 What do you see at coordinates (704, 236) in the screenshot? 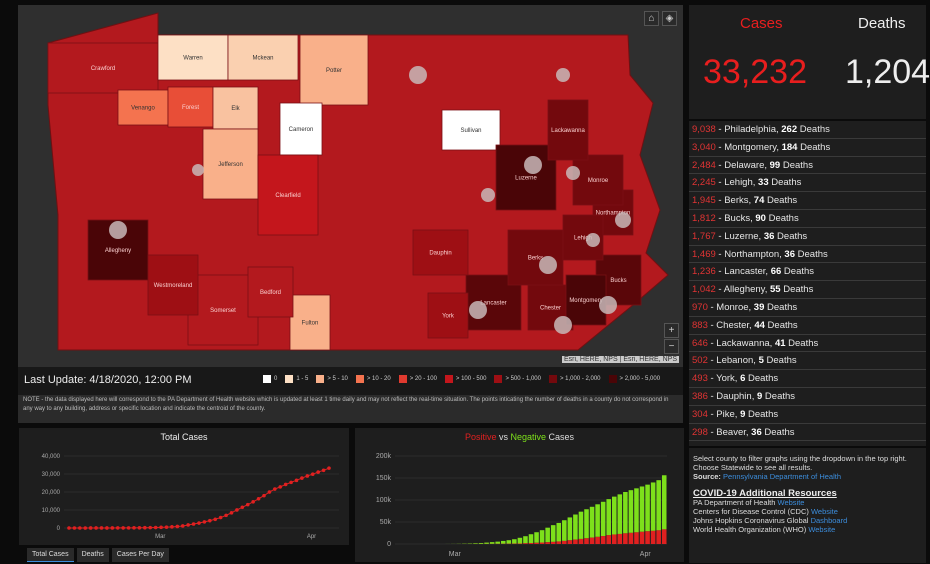
I see `county-cases: 1,767` at bounding box center [704, 236].